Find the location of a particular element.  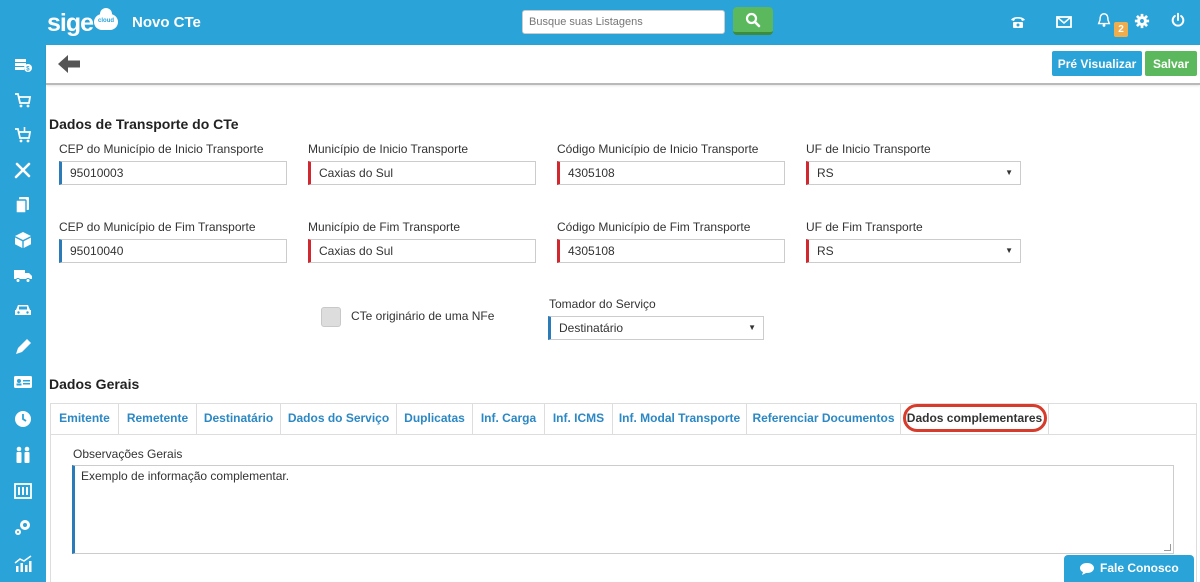

codigo-fim-label: Código Município de Fim Transporte is located at coordinates (654, 227).